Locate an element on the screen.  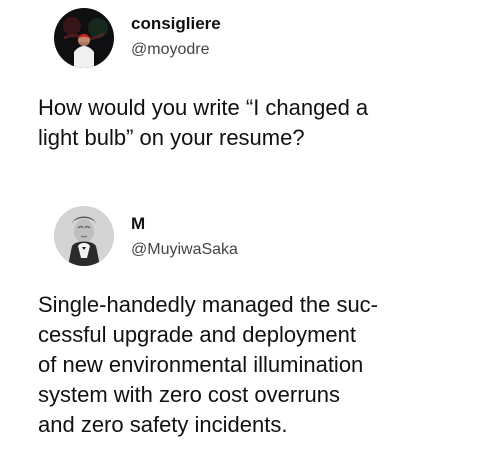
tweet-text-line: light bulb” on your resume? is located at coordinates (171, 137).